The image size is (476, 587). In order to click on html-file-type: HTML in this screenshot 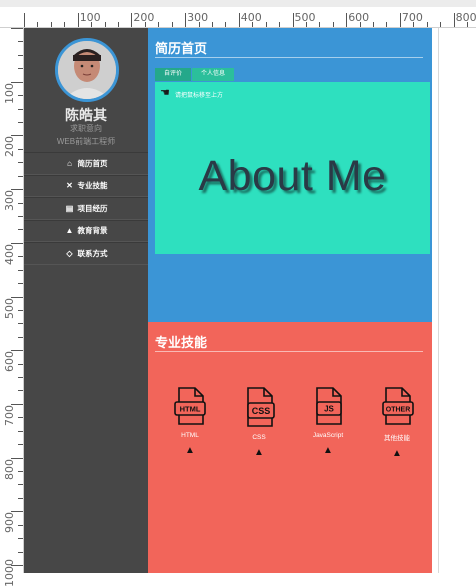, I will do `click(190, 409)`.